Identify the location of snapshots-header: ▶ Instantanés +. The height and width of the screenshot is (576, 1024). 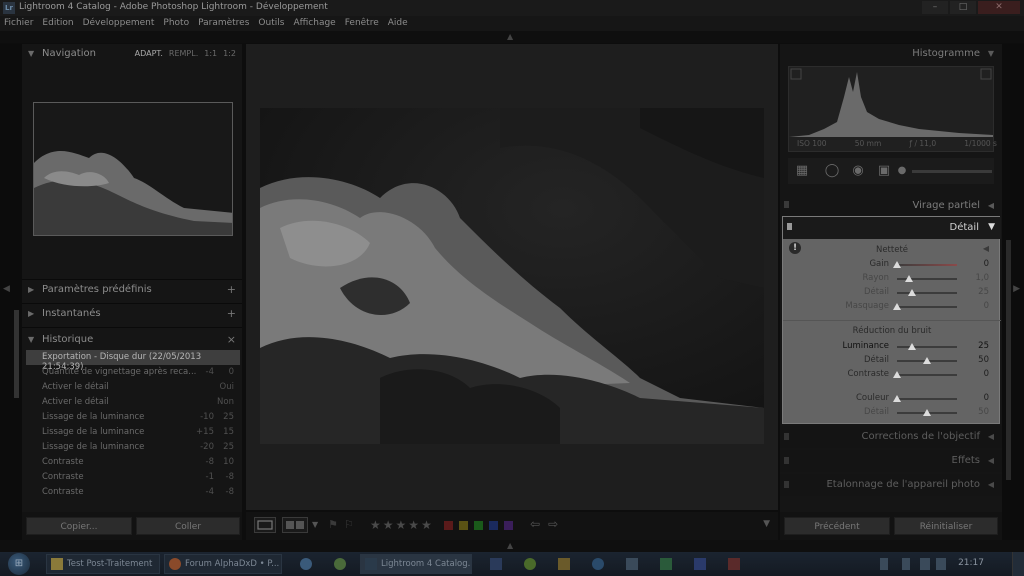
(132, 314).